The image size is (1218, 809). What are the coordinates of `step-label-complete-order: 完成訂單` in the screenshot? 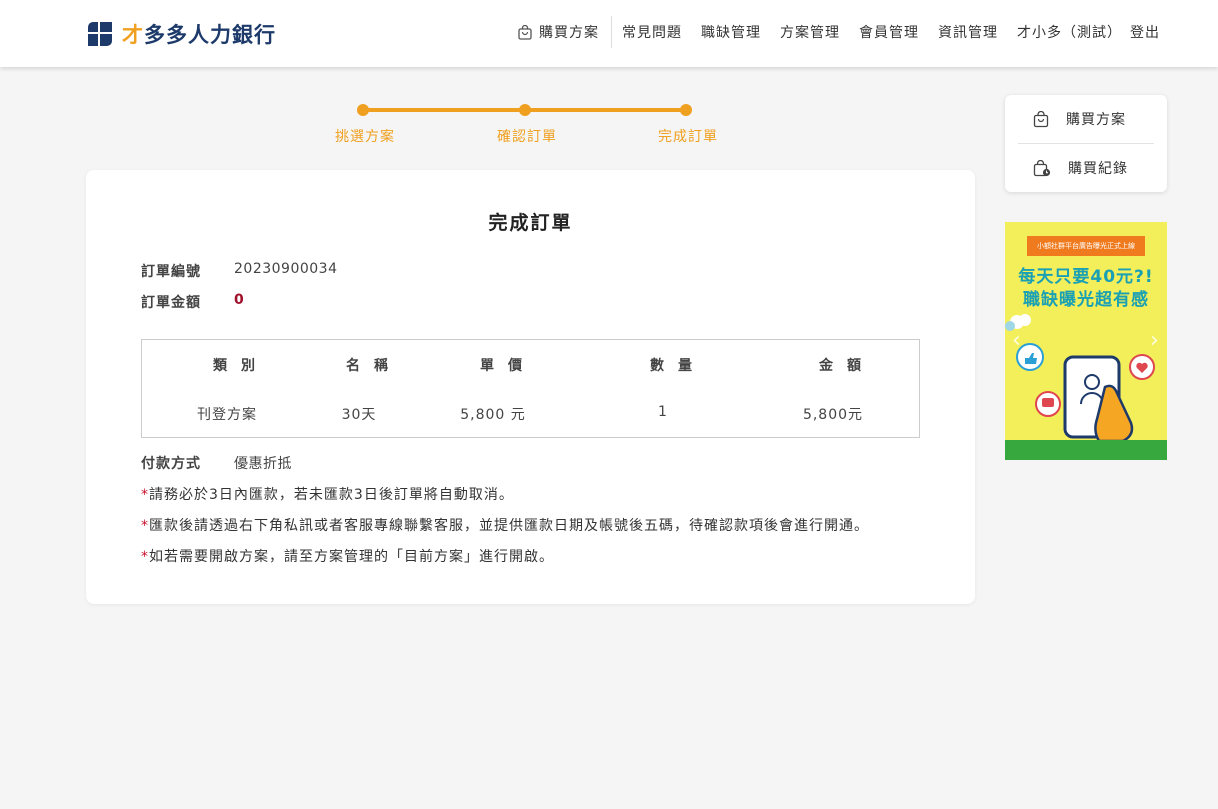 It's located at (688, 137).